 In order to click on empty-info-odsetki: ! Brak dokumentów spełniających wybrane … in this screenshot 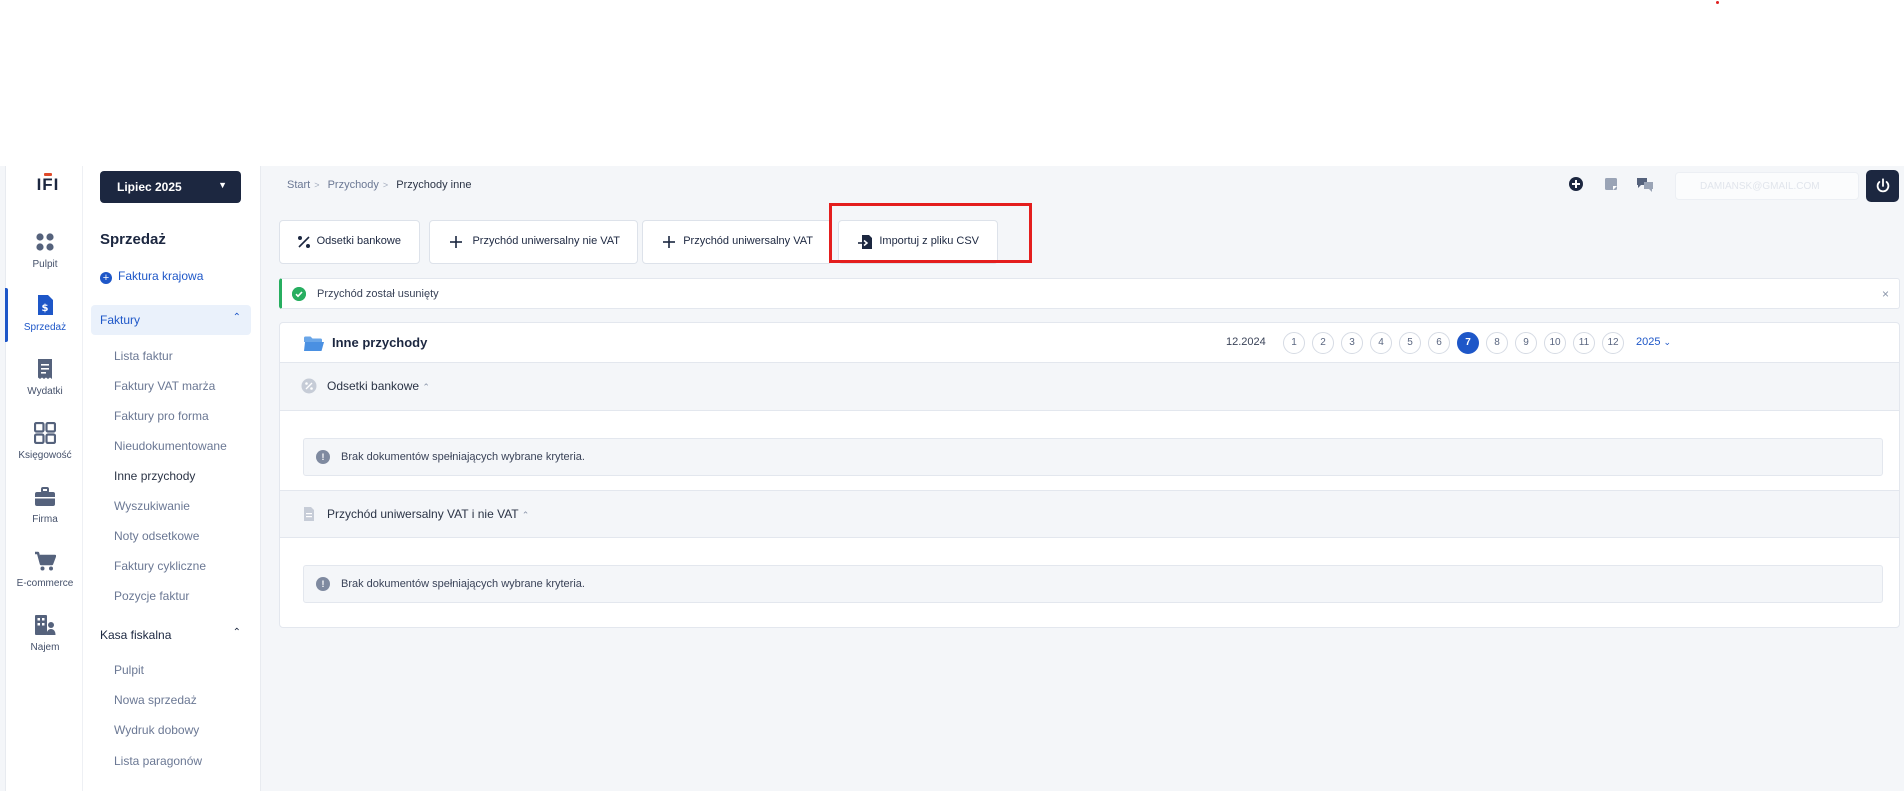, I will do `click(1093, 457)`.